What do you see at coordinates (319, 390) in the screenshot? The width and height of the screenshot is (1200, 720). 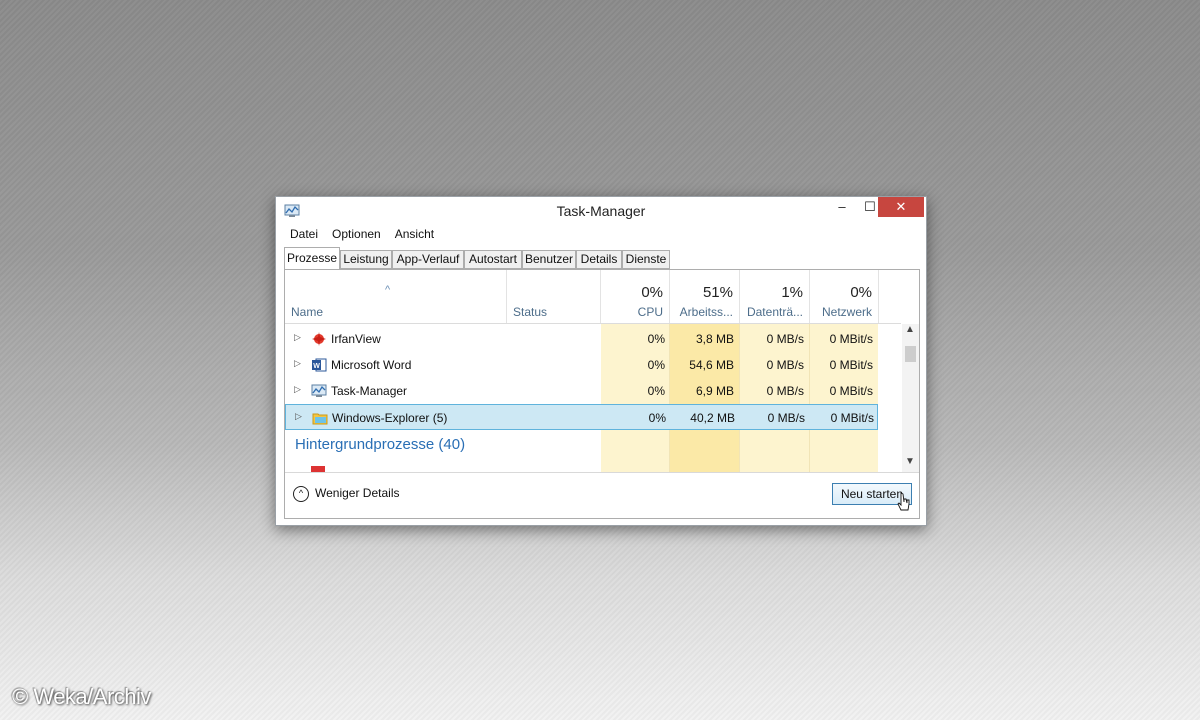 I see `task-manager-icon` at bounding box center [319, 390].